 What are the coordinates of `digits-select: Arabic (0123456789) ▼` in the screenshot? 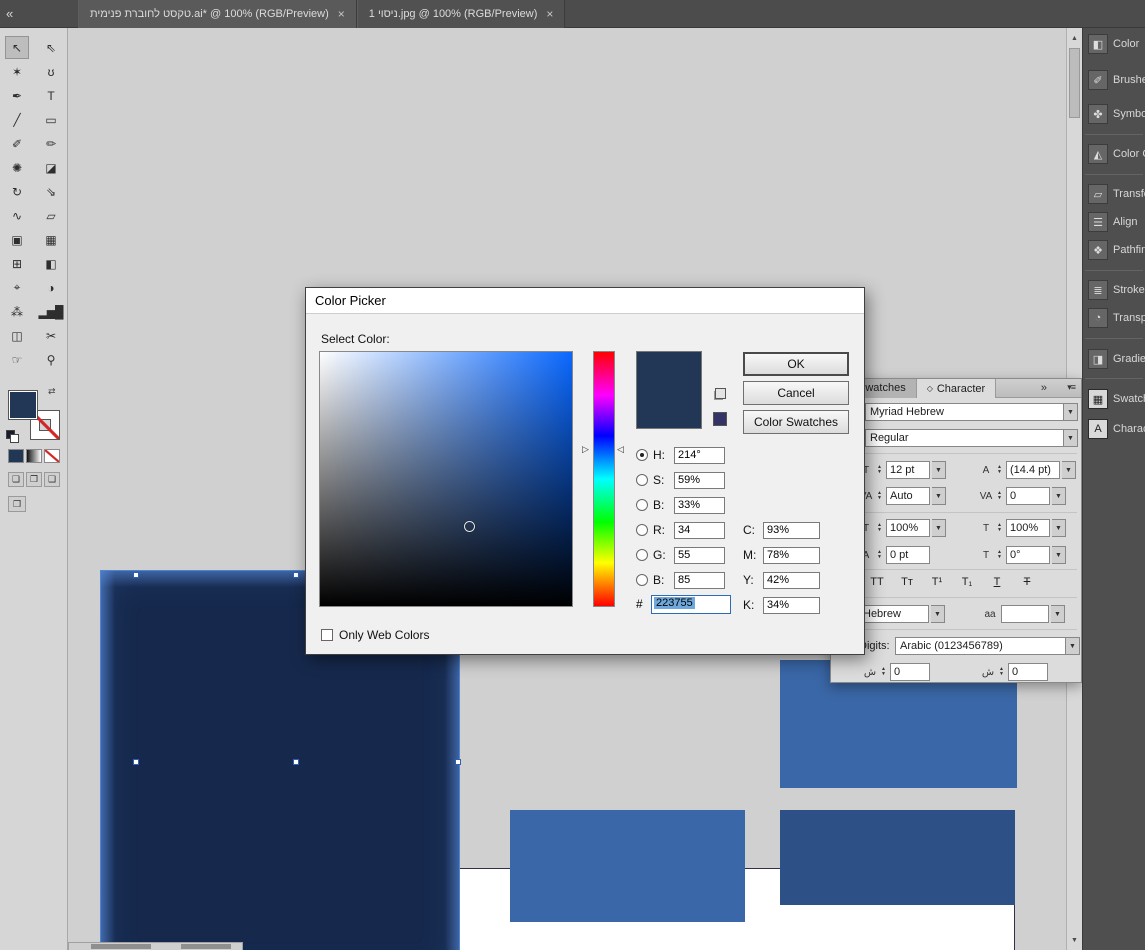 It's located at (987, 646).